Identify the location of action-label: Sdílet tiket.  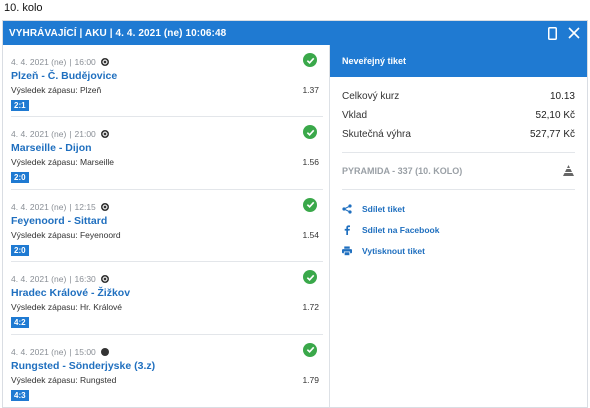
(383, 208).